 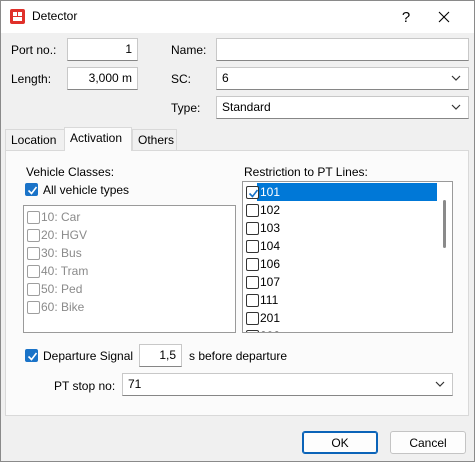 What do you see at coordinates (64, 235) in the screenshot?
I see `vehicle-class-label: 20: HGV` at bounding box center [64, 235].